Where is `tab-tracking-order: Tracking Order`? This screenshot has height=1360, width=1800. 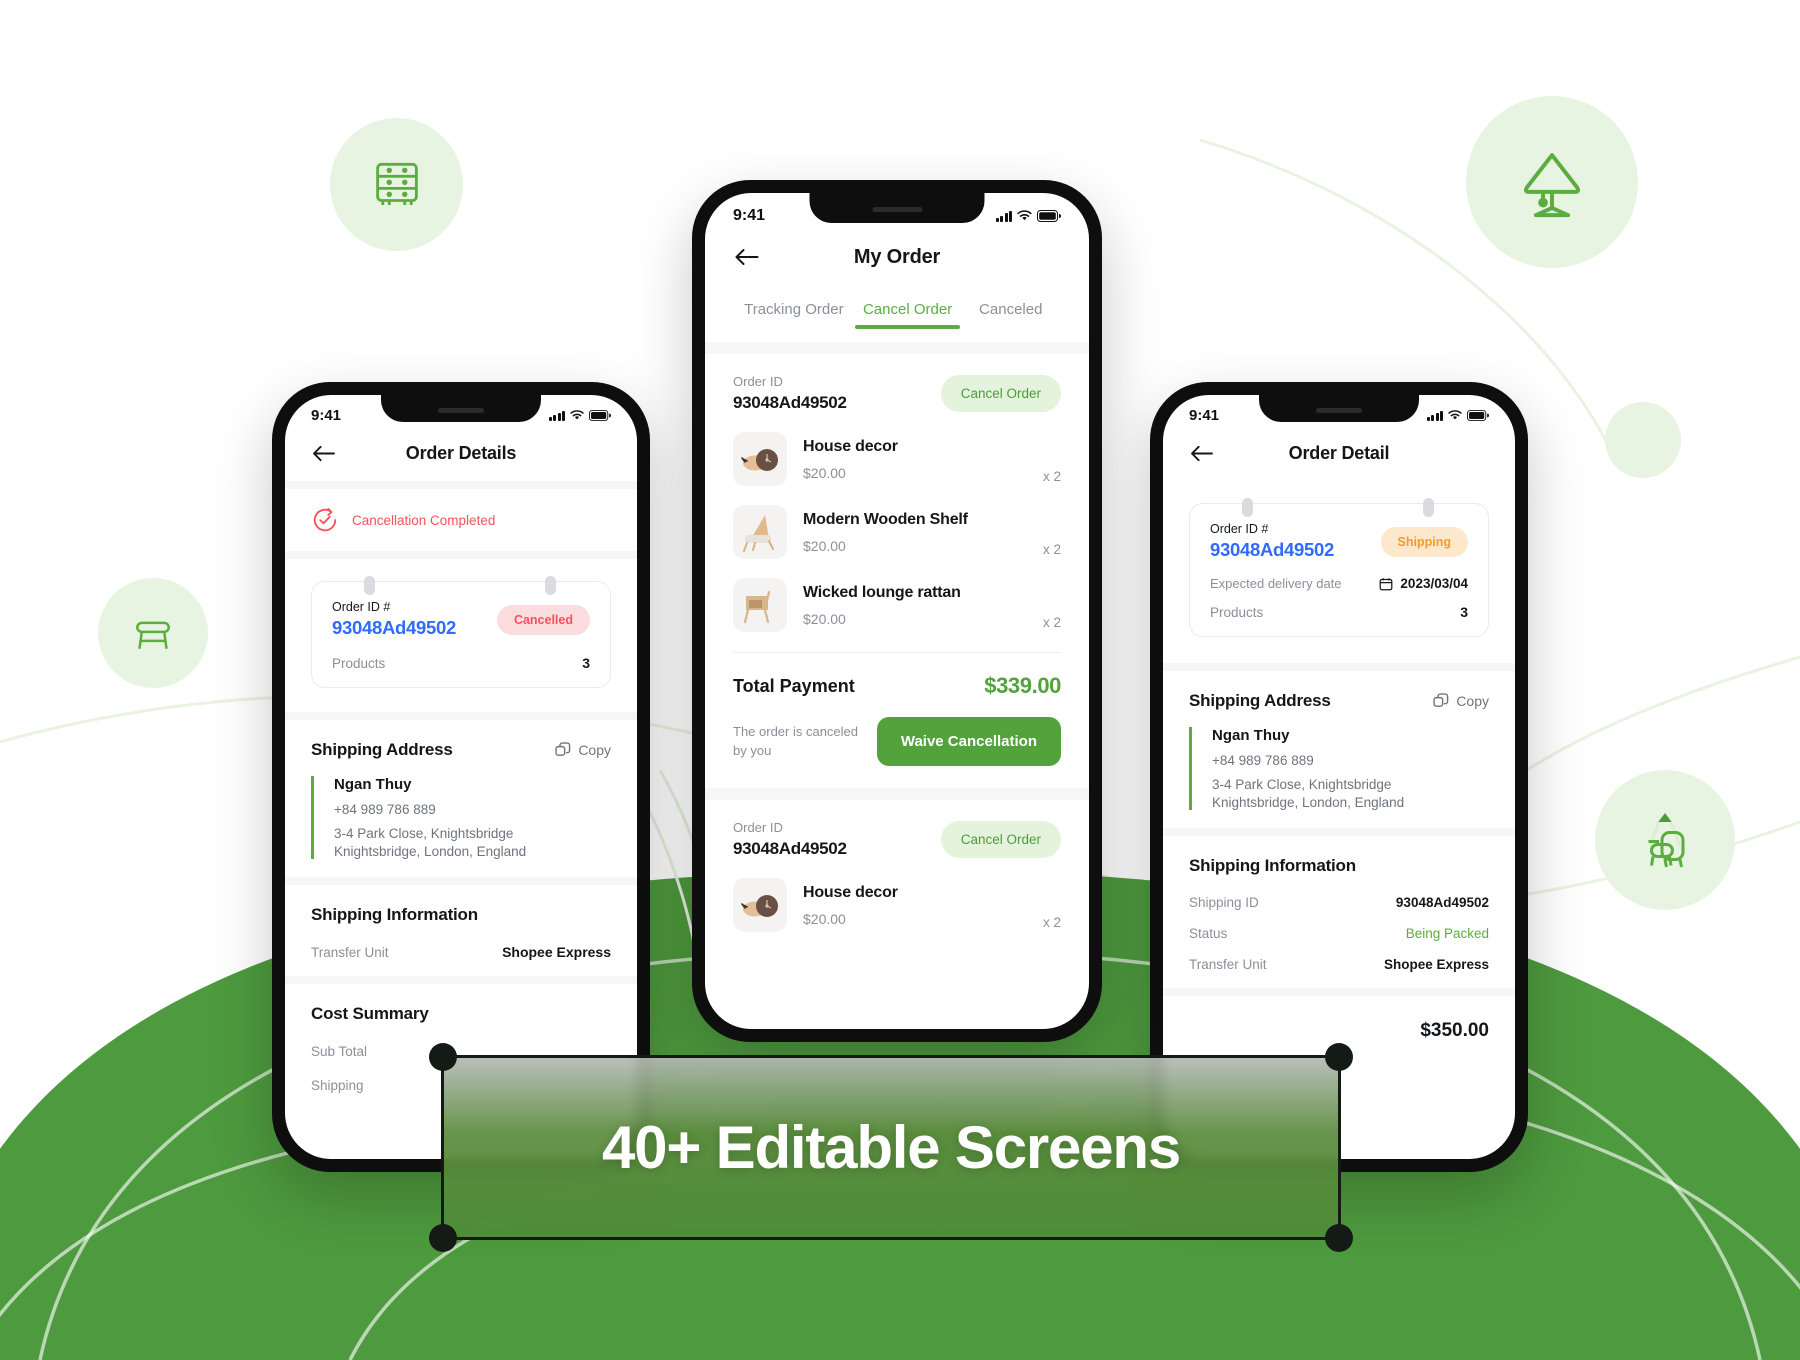 tab-tracking-order: Tracking Order is located at coordinates (794, 309).